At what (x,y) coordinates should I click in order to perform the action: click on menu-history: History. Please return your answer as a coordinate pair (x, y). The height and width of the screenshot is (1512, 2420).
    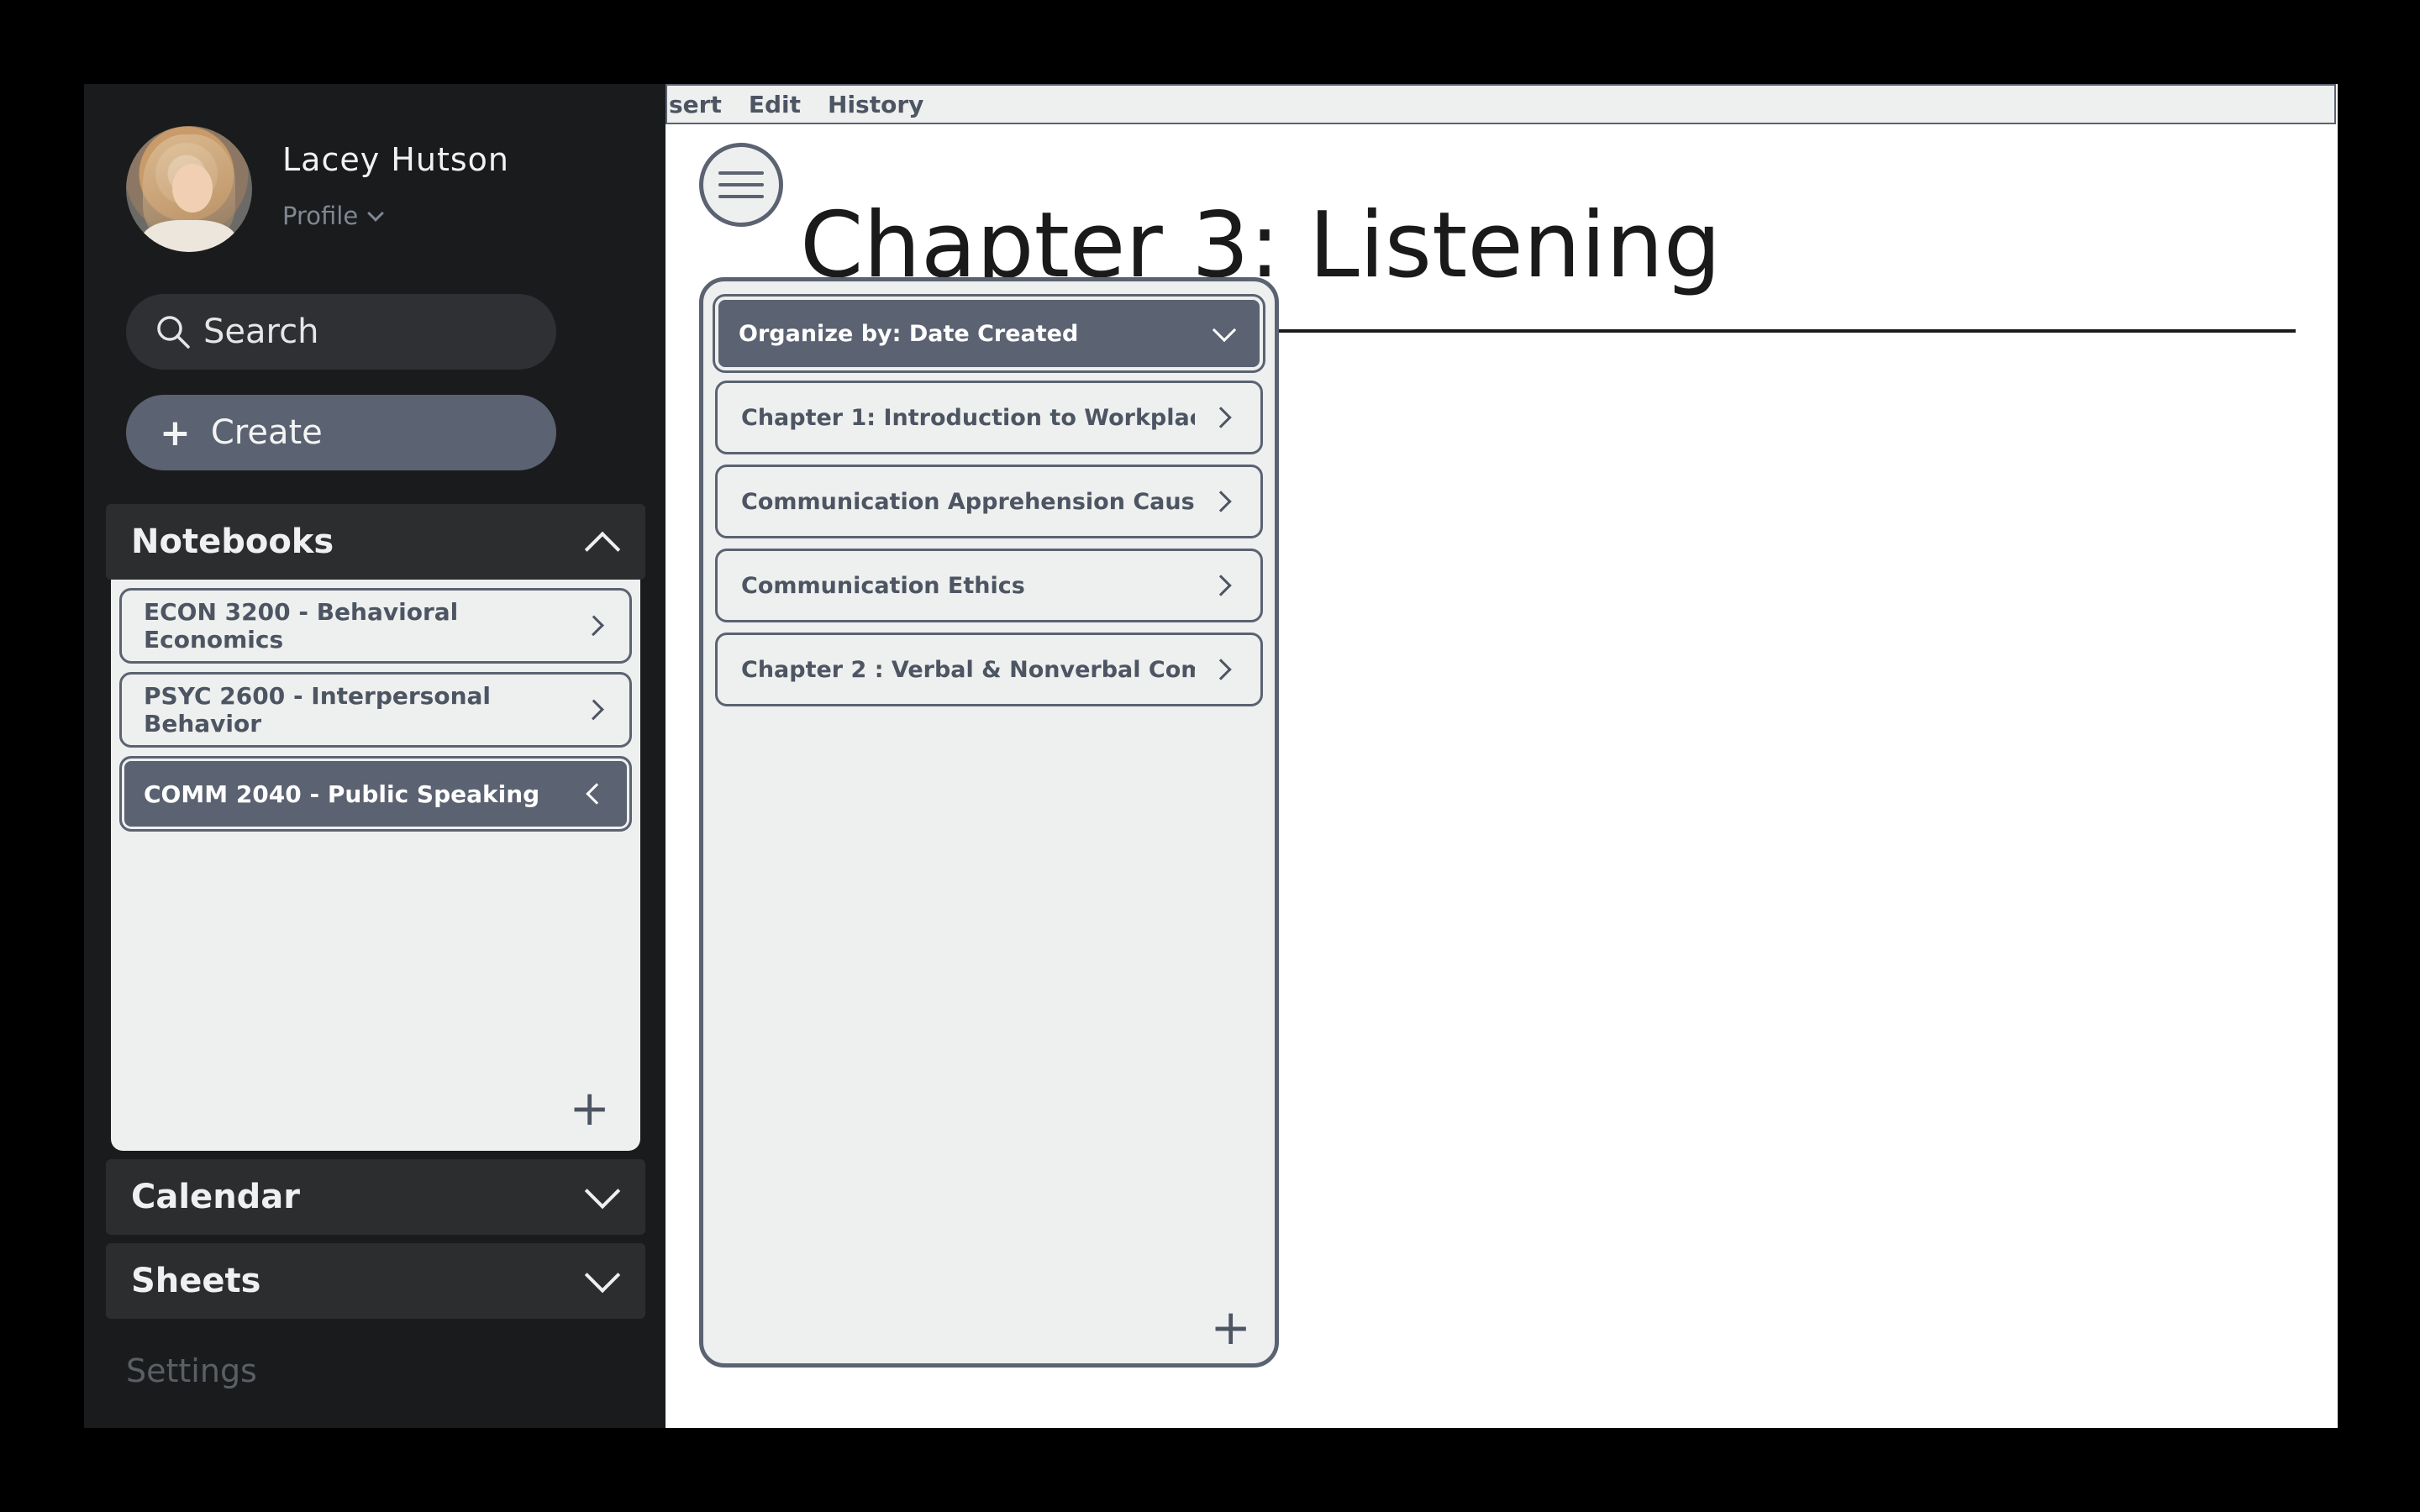
    Looking at the image, I should click on (875, 104).